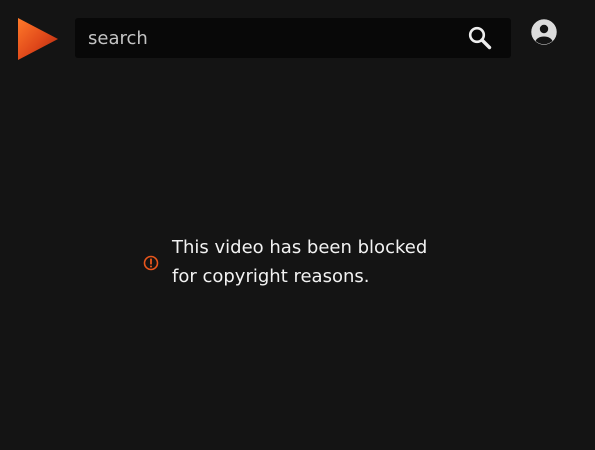  I want to click on blocked-message-line-1: This video has been blocked, so click(300, 247).